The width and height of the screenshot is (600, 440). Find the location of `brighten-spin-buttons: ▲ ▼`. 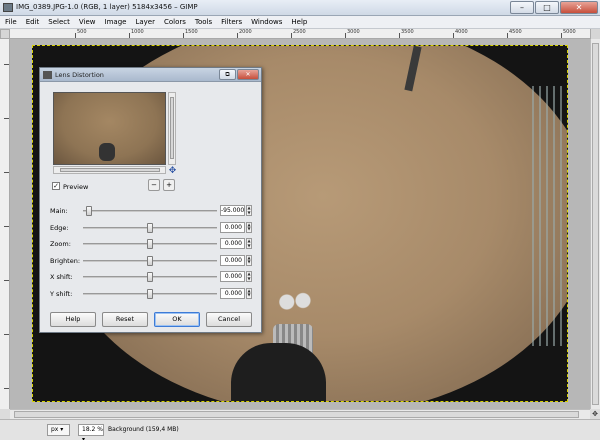

brighten-spin-buttons: ▲ ▼ is located at coordinates (249, 260).